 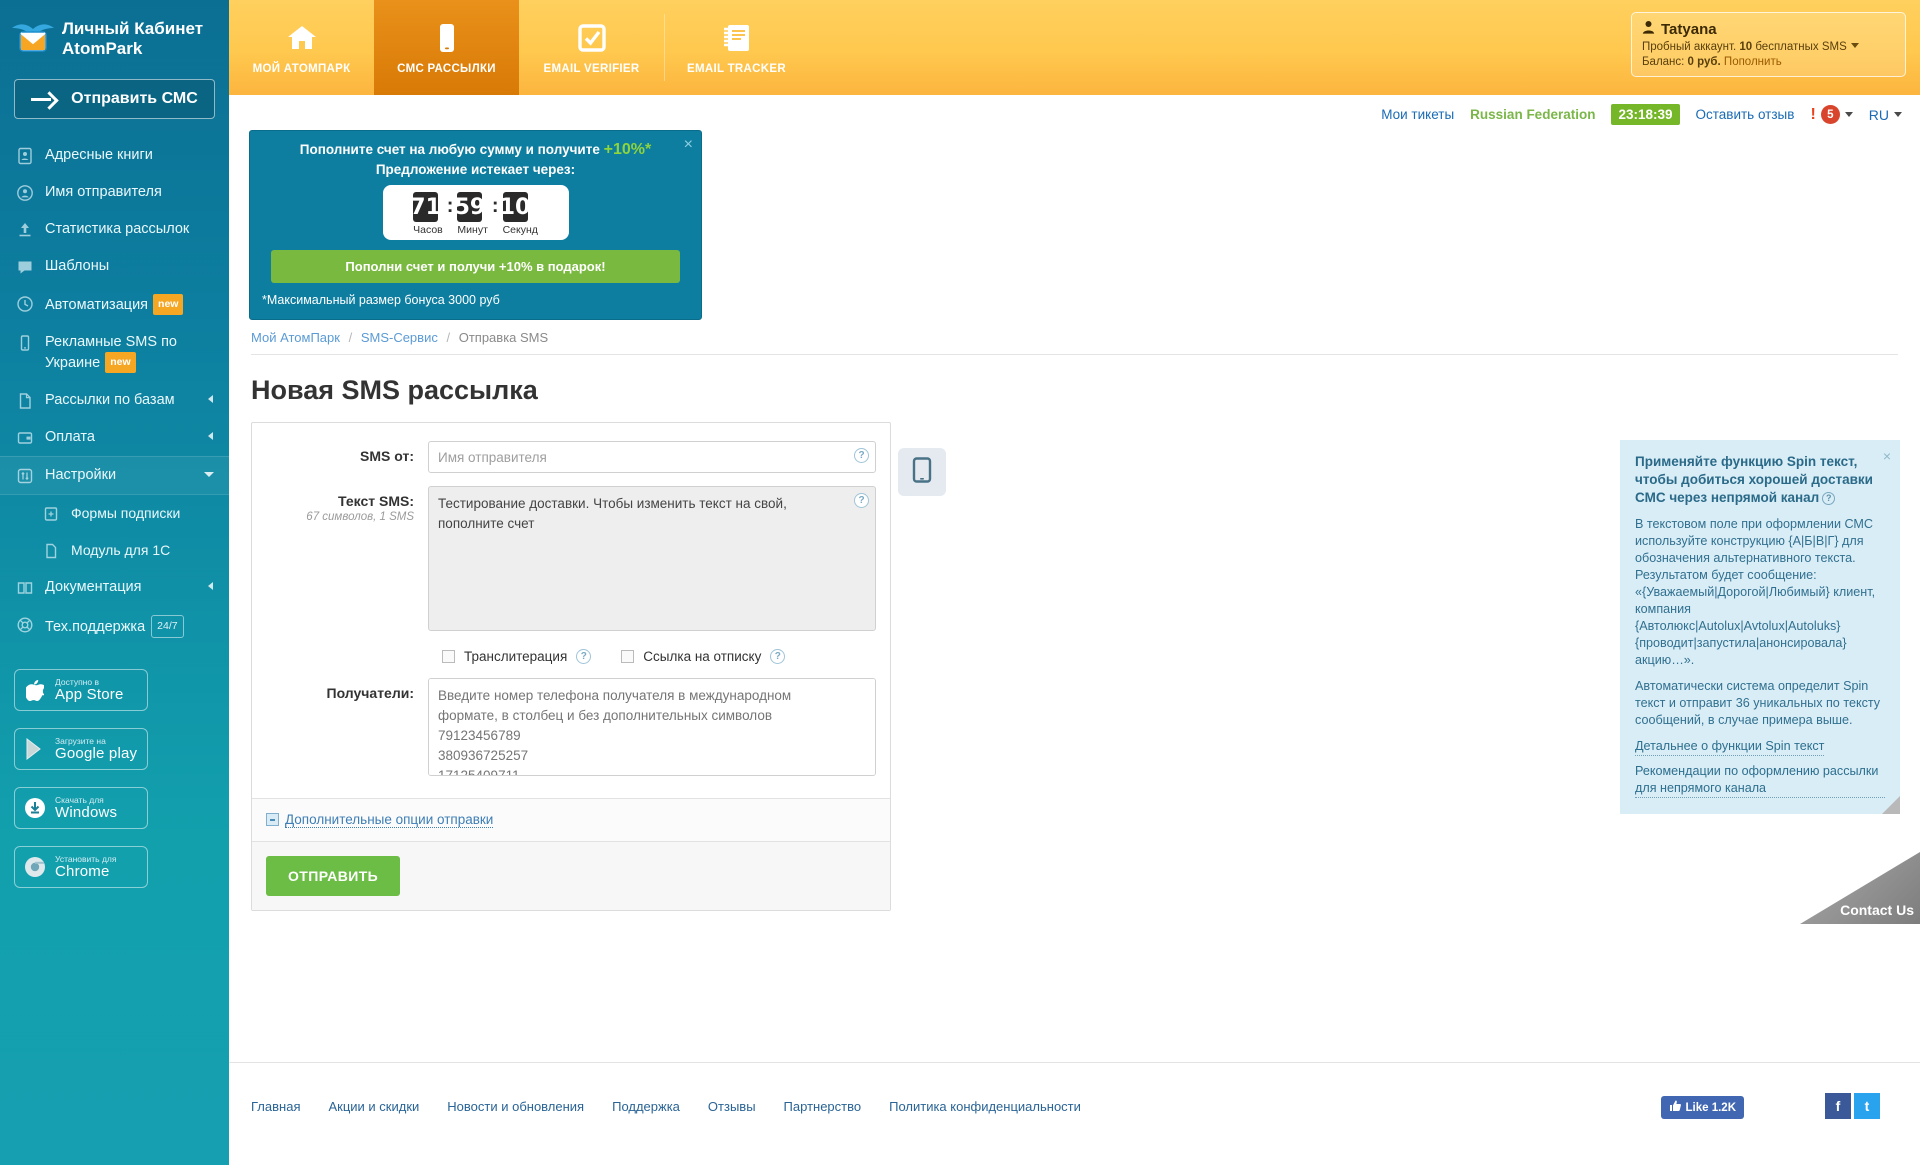 I want to click on sidebar-item-address-books: Адресные книги, so click(x=114, y=155).